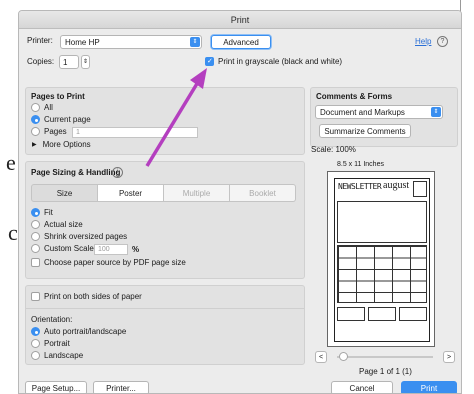 This screenshot has width=474, height=394. What do you see at coordinates (385, 357) in the screenshot?
I see `page-slider-track` at bounding box center [385, 357].